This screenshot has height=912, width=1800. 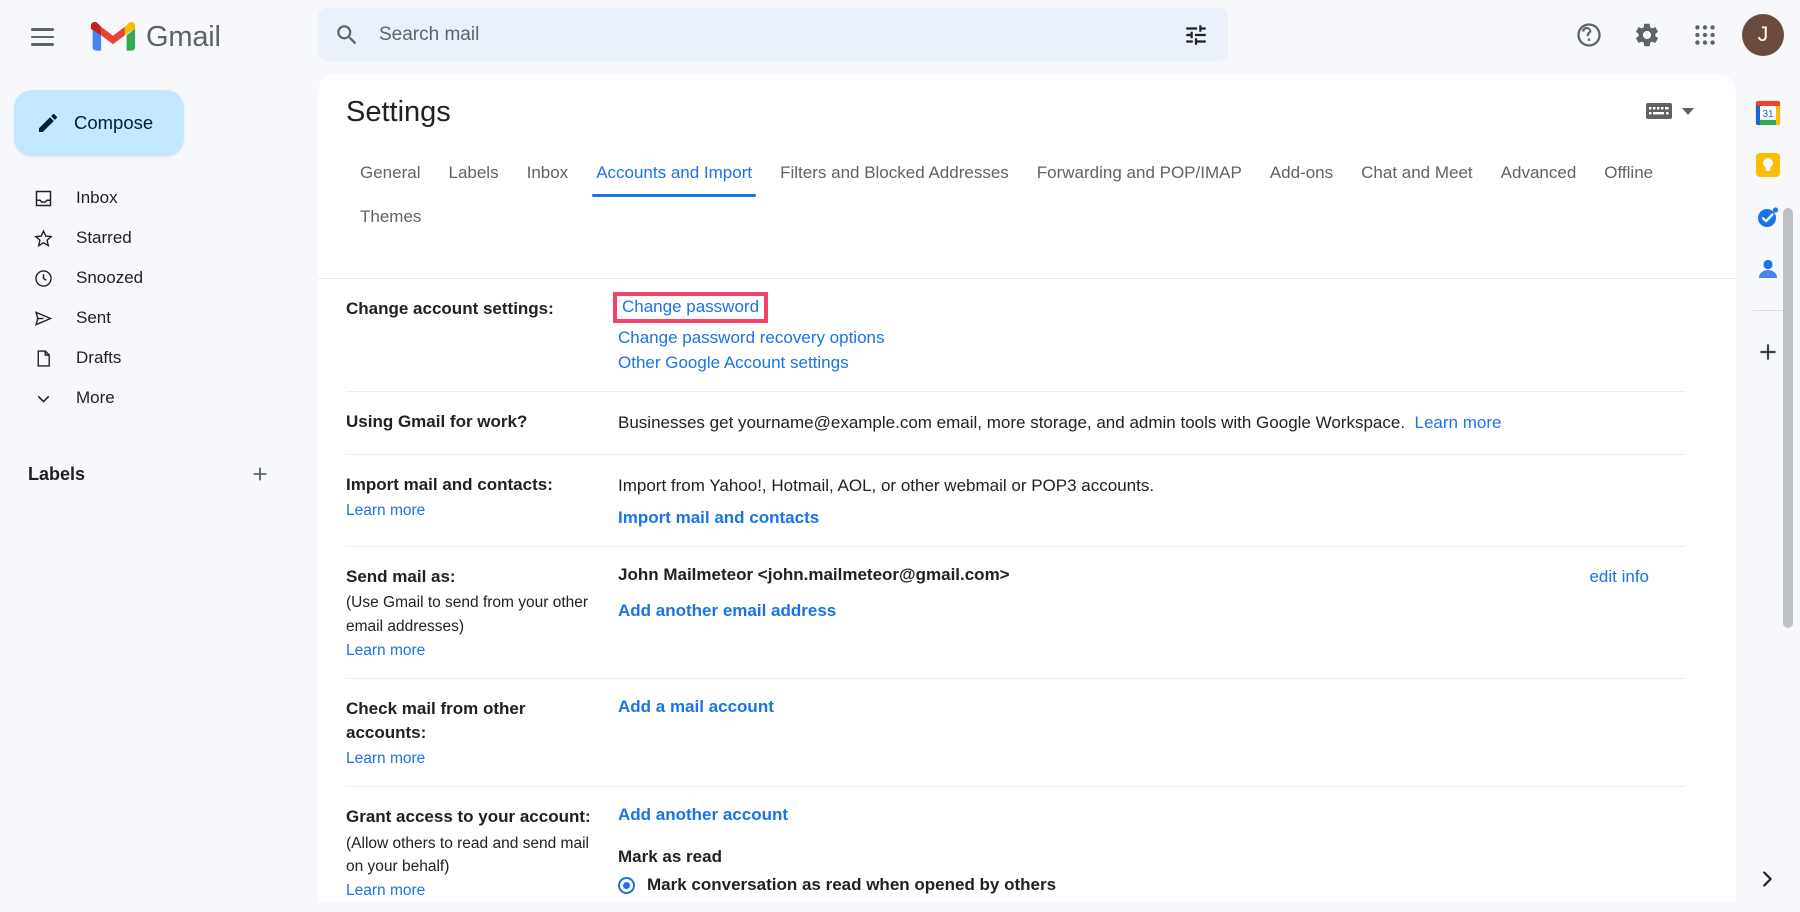 I want to click on sidebar-item-more: More, so click(x=139, y=398).